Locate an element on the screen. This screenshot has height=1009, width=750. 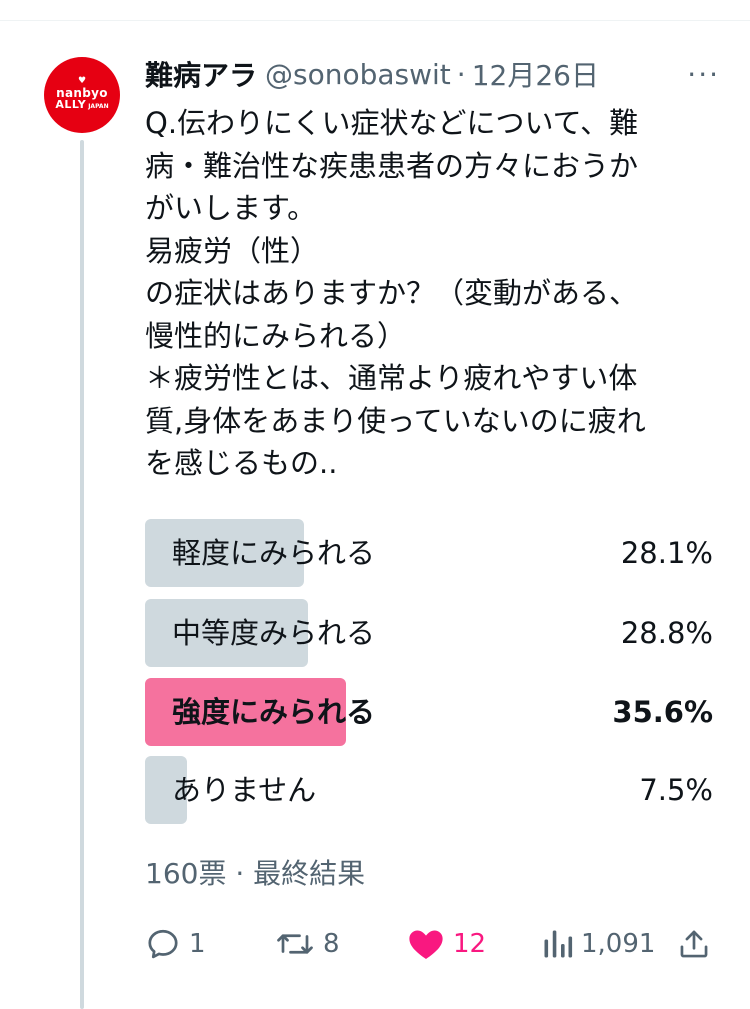
share-button is located at coordinates (694, 944).